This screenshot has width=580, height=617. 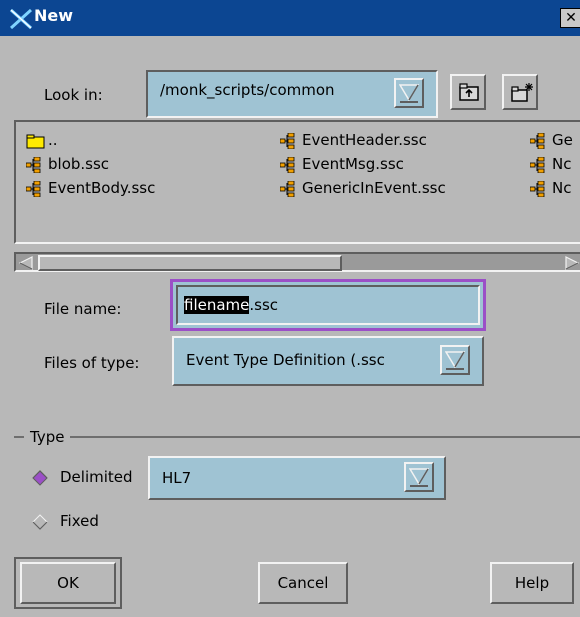 I want to click on delimited-format-value: HL7, so click(x=177, y=478).